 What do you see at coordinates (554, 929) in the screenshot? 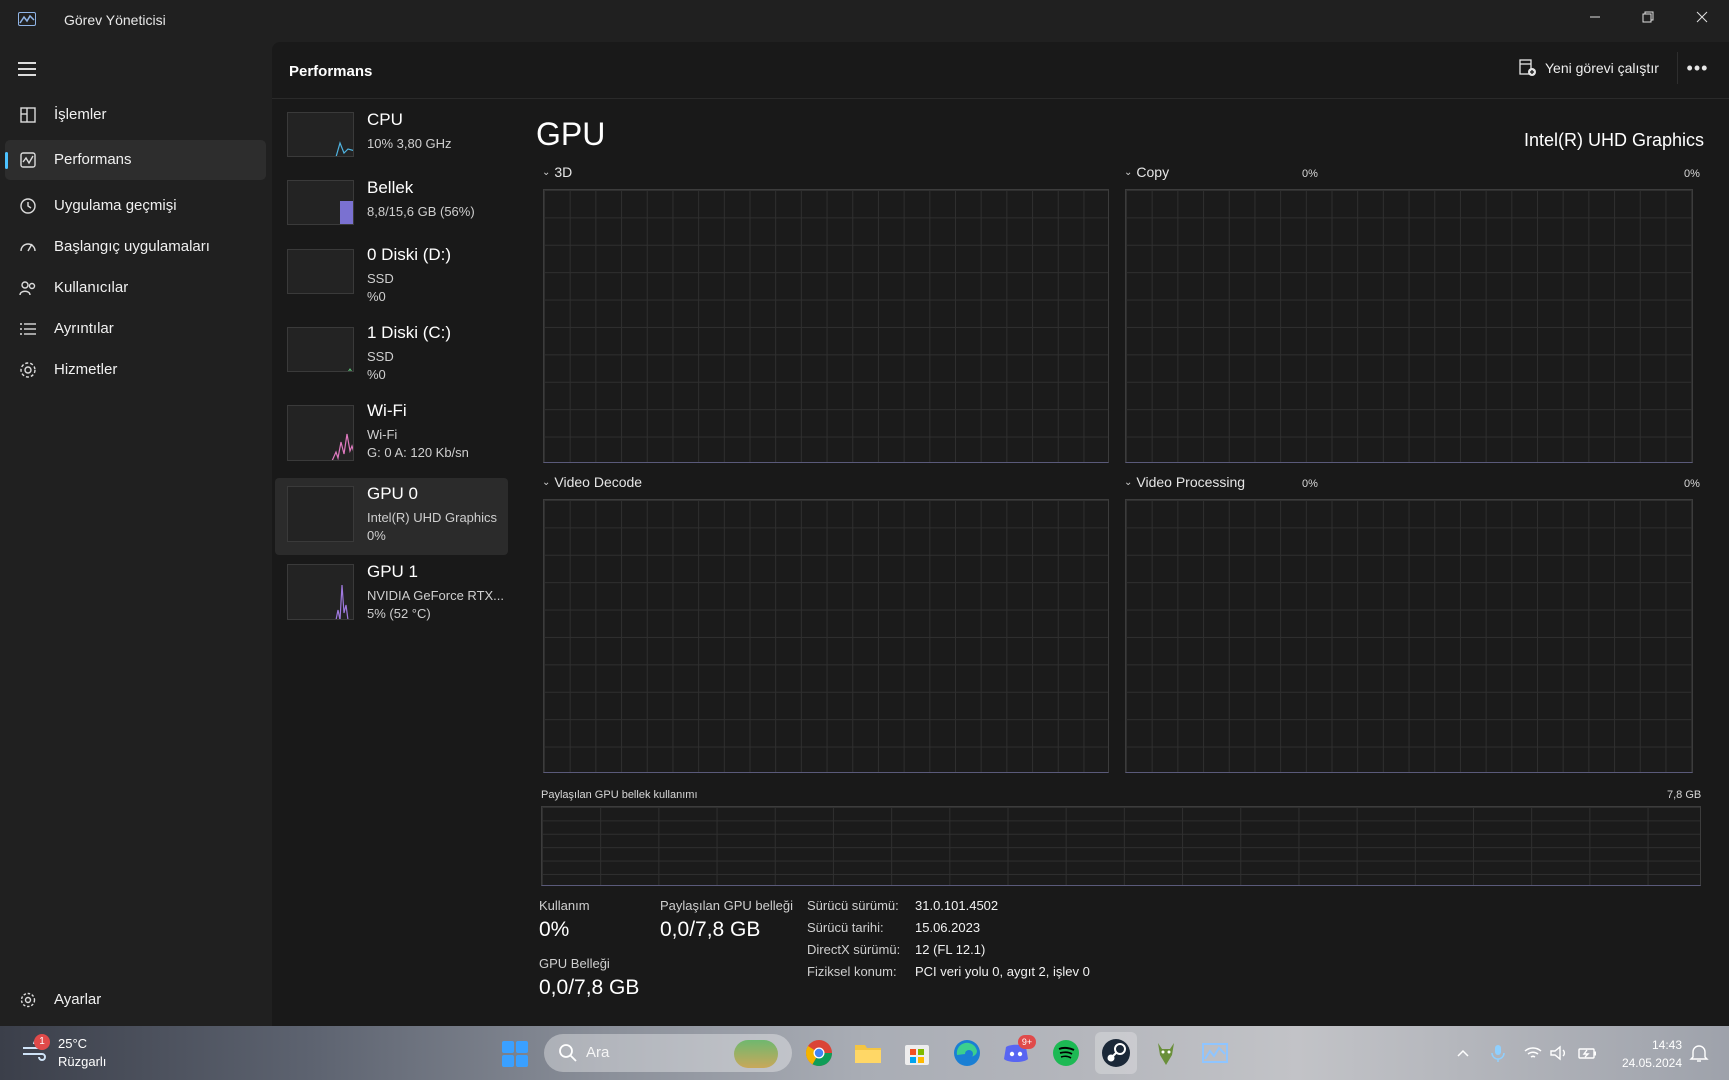
I see `usage-value: 0%` at bounding box center [554, 929].